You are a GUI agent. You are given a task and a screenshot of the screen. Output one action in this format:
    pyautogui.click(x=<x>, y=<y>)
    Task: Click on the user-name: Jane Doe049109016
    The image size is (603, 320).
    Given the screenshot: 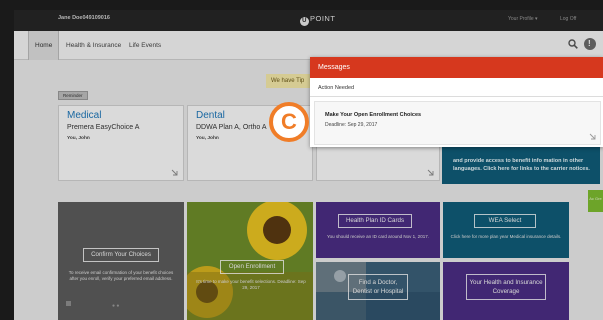 What is the action you would take?
    pyautogui.click(x=84, y=18)
    